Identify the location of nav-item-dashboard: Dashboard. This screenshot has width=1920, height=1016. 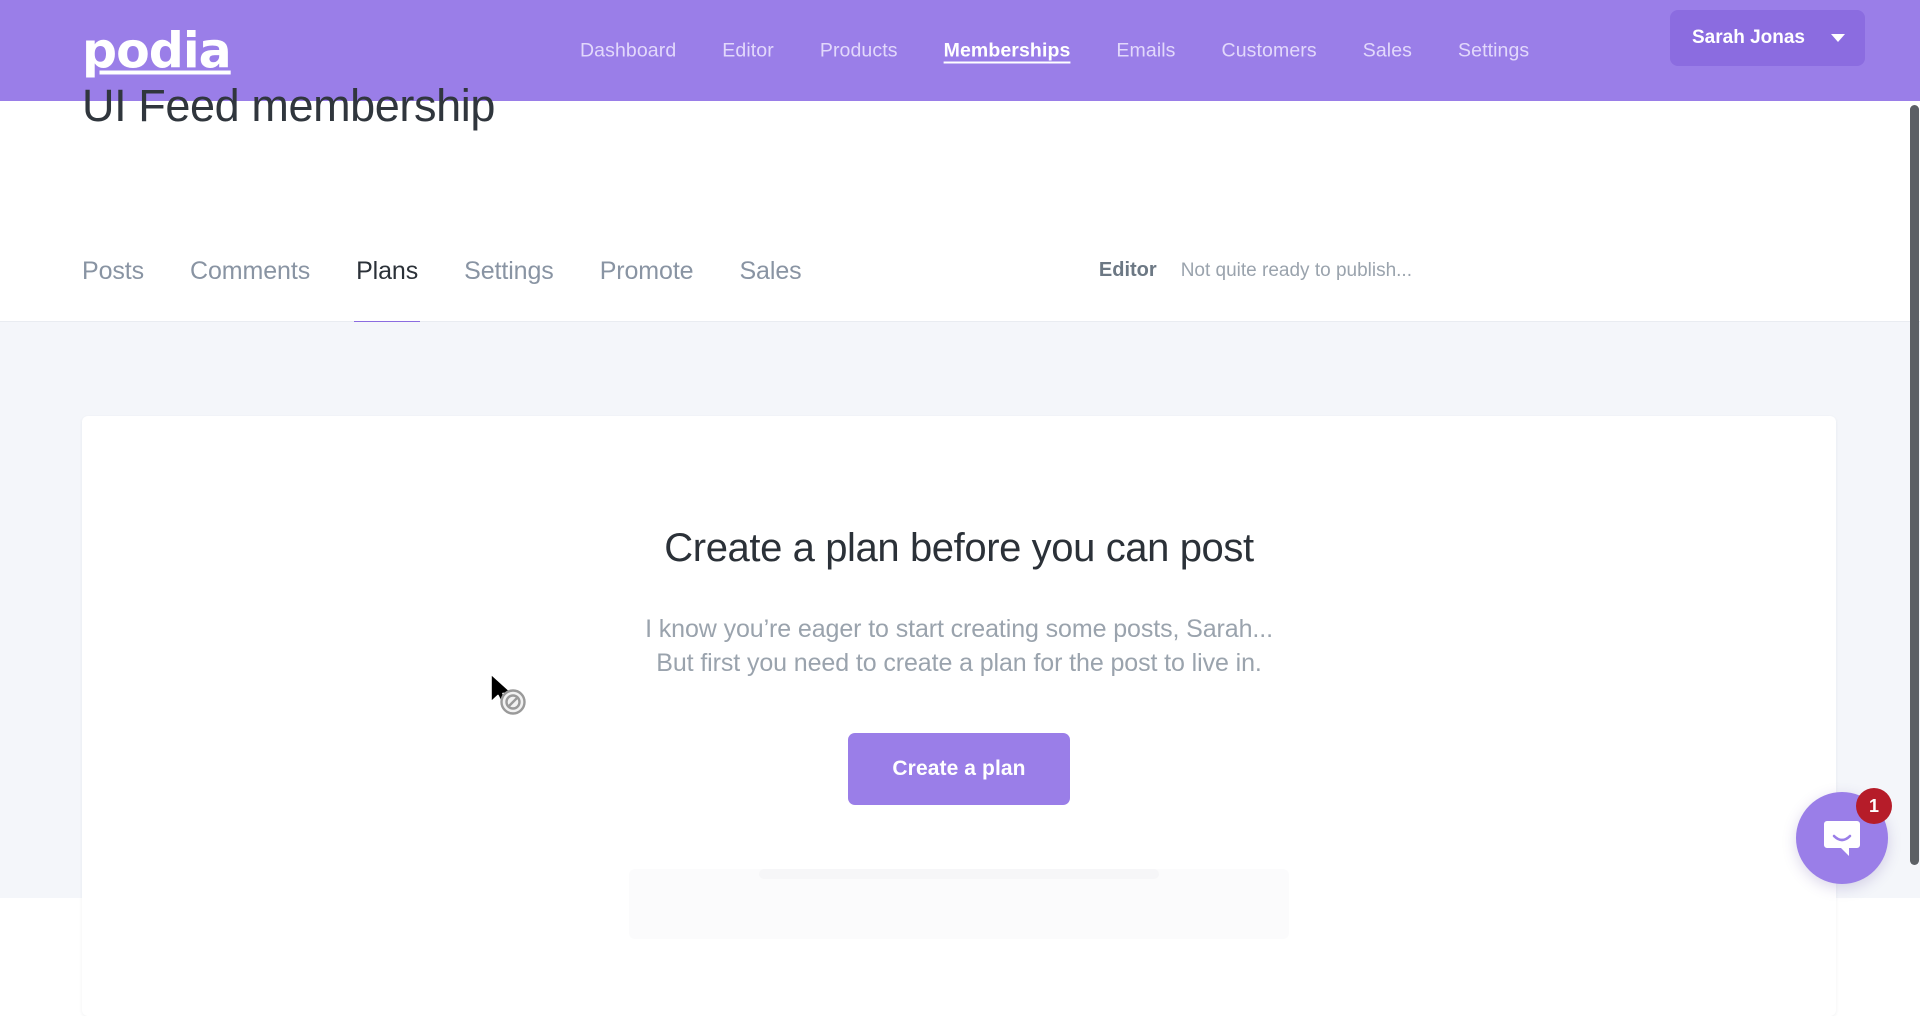
(628, 50).